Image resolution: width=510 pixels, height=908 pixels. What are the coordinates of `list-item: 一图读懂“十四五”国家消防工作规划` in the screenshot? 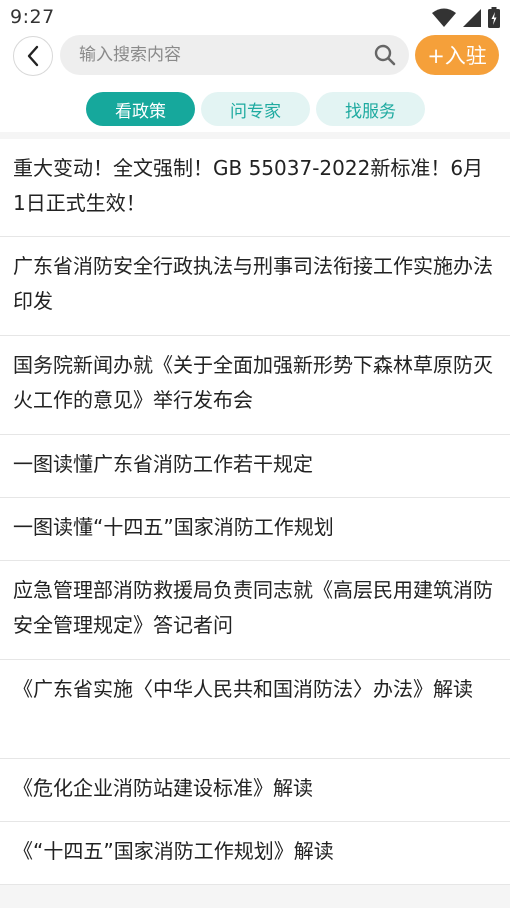 It's located at (255, 529).